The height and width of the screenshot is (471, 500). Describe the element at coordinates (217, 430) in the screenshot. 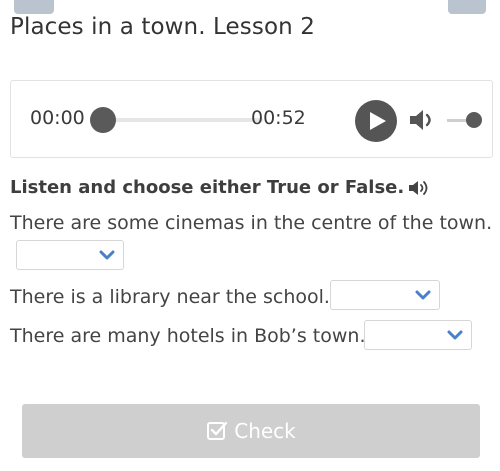

I see `checkbox-icon` at that location.